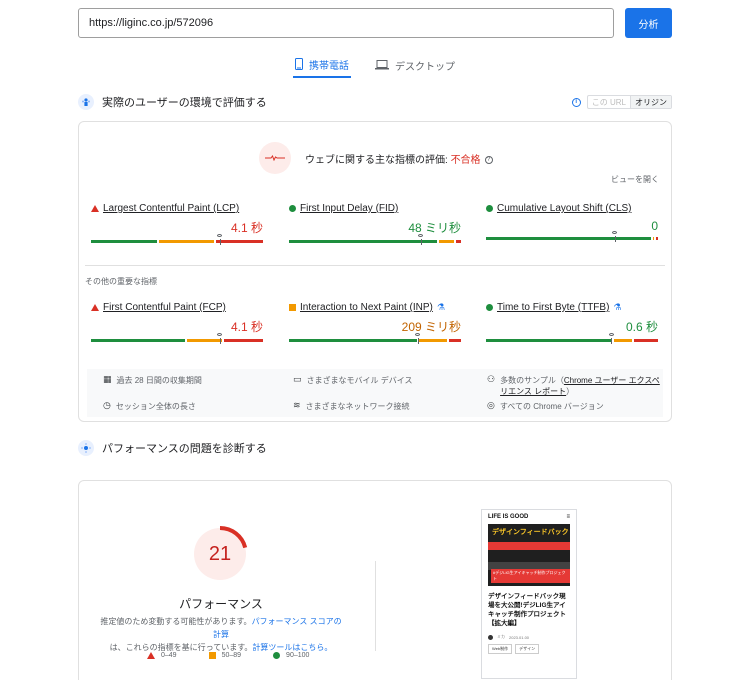 The height and width of the screenshot is (680, 750). I want to click on info-samples-prefix: 多数のサンプル（, so click(532, 380).